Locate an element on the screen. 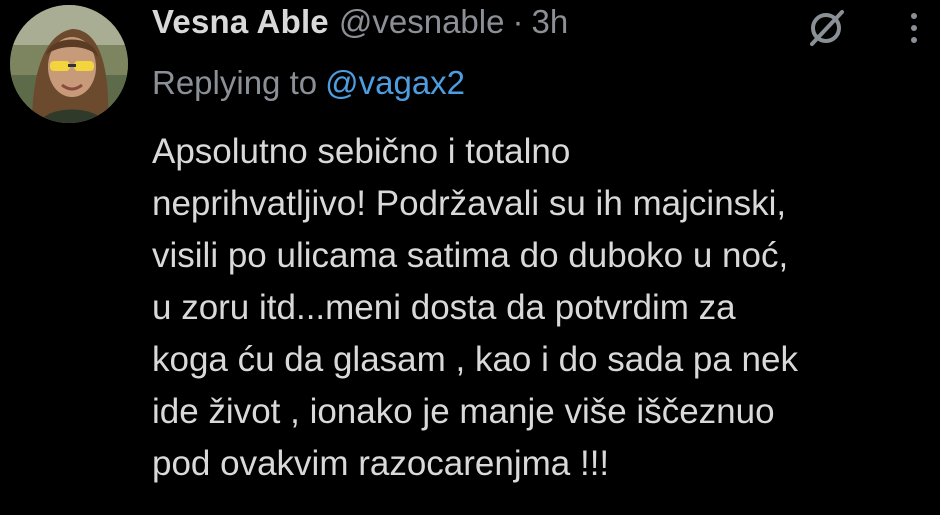 Image resolution: width=940 pixels, height=515 pixels. reply-prefix: Replying to is located at coordinates (235, 82).